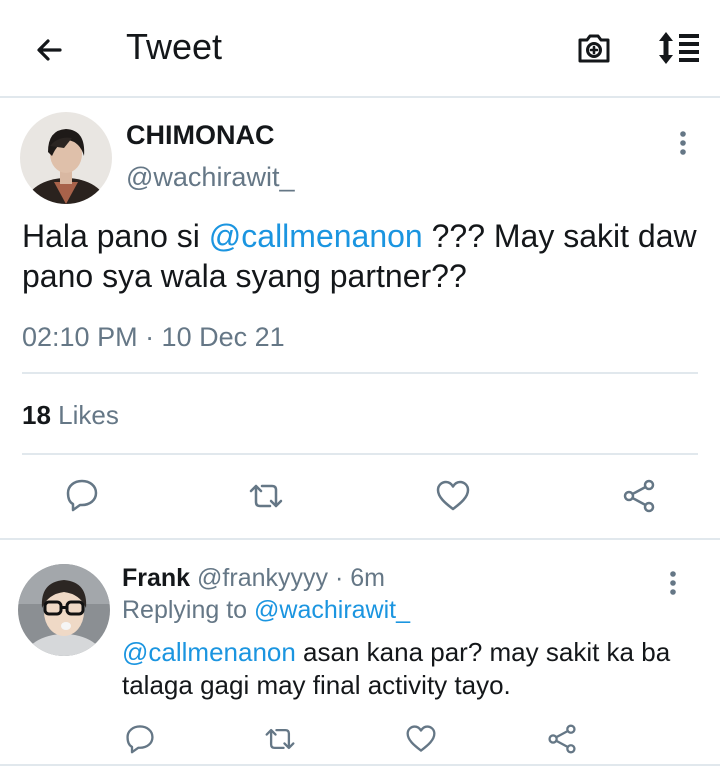  What do you see at coordinates (188, 610) in the screenshot?
I see `replying-label: Replying to` at bounding box center [188, 610].